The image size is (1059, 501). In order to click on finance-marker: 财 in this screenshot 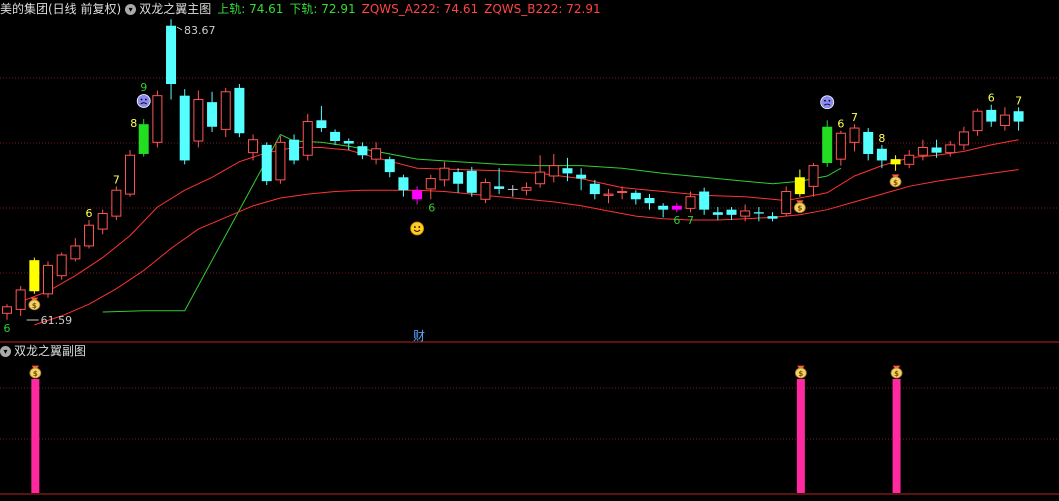, I will do `click(419, 335)`.